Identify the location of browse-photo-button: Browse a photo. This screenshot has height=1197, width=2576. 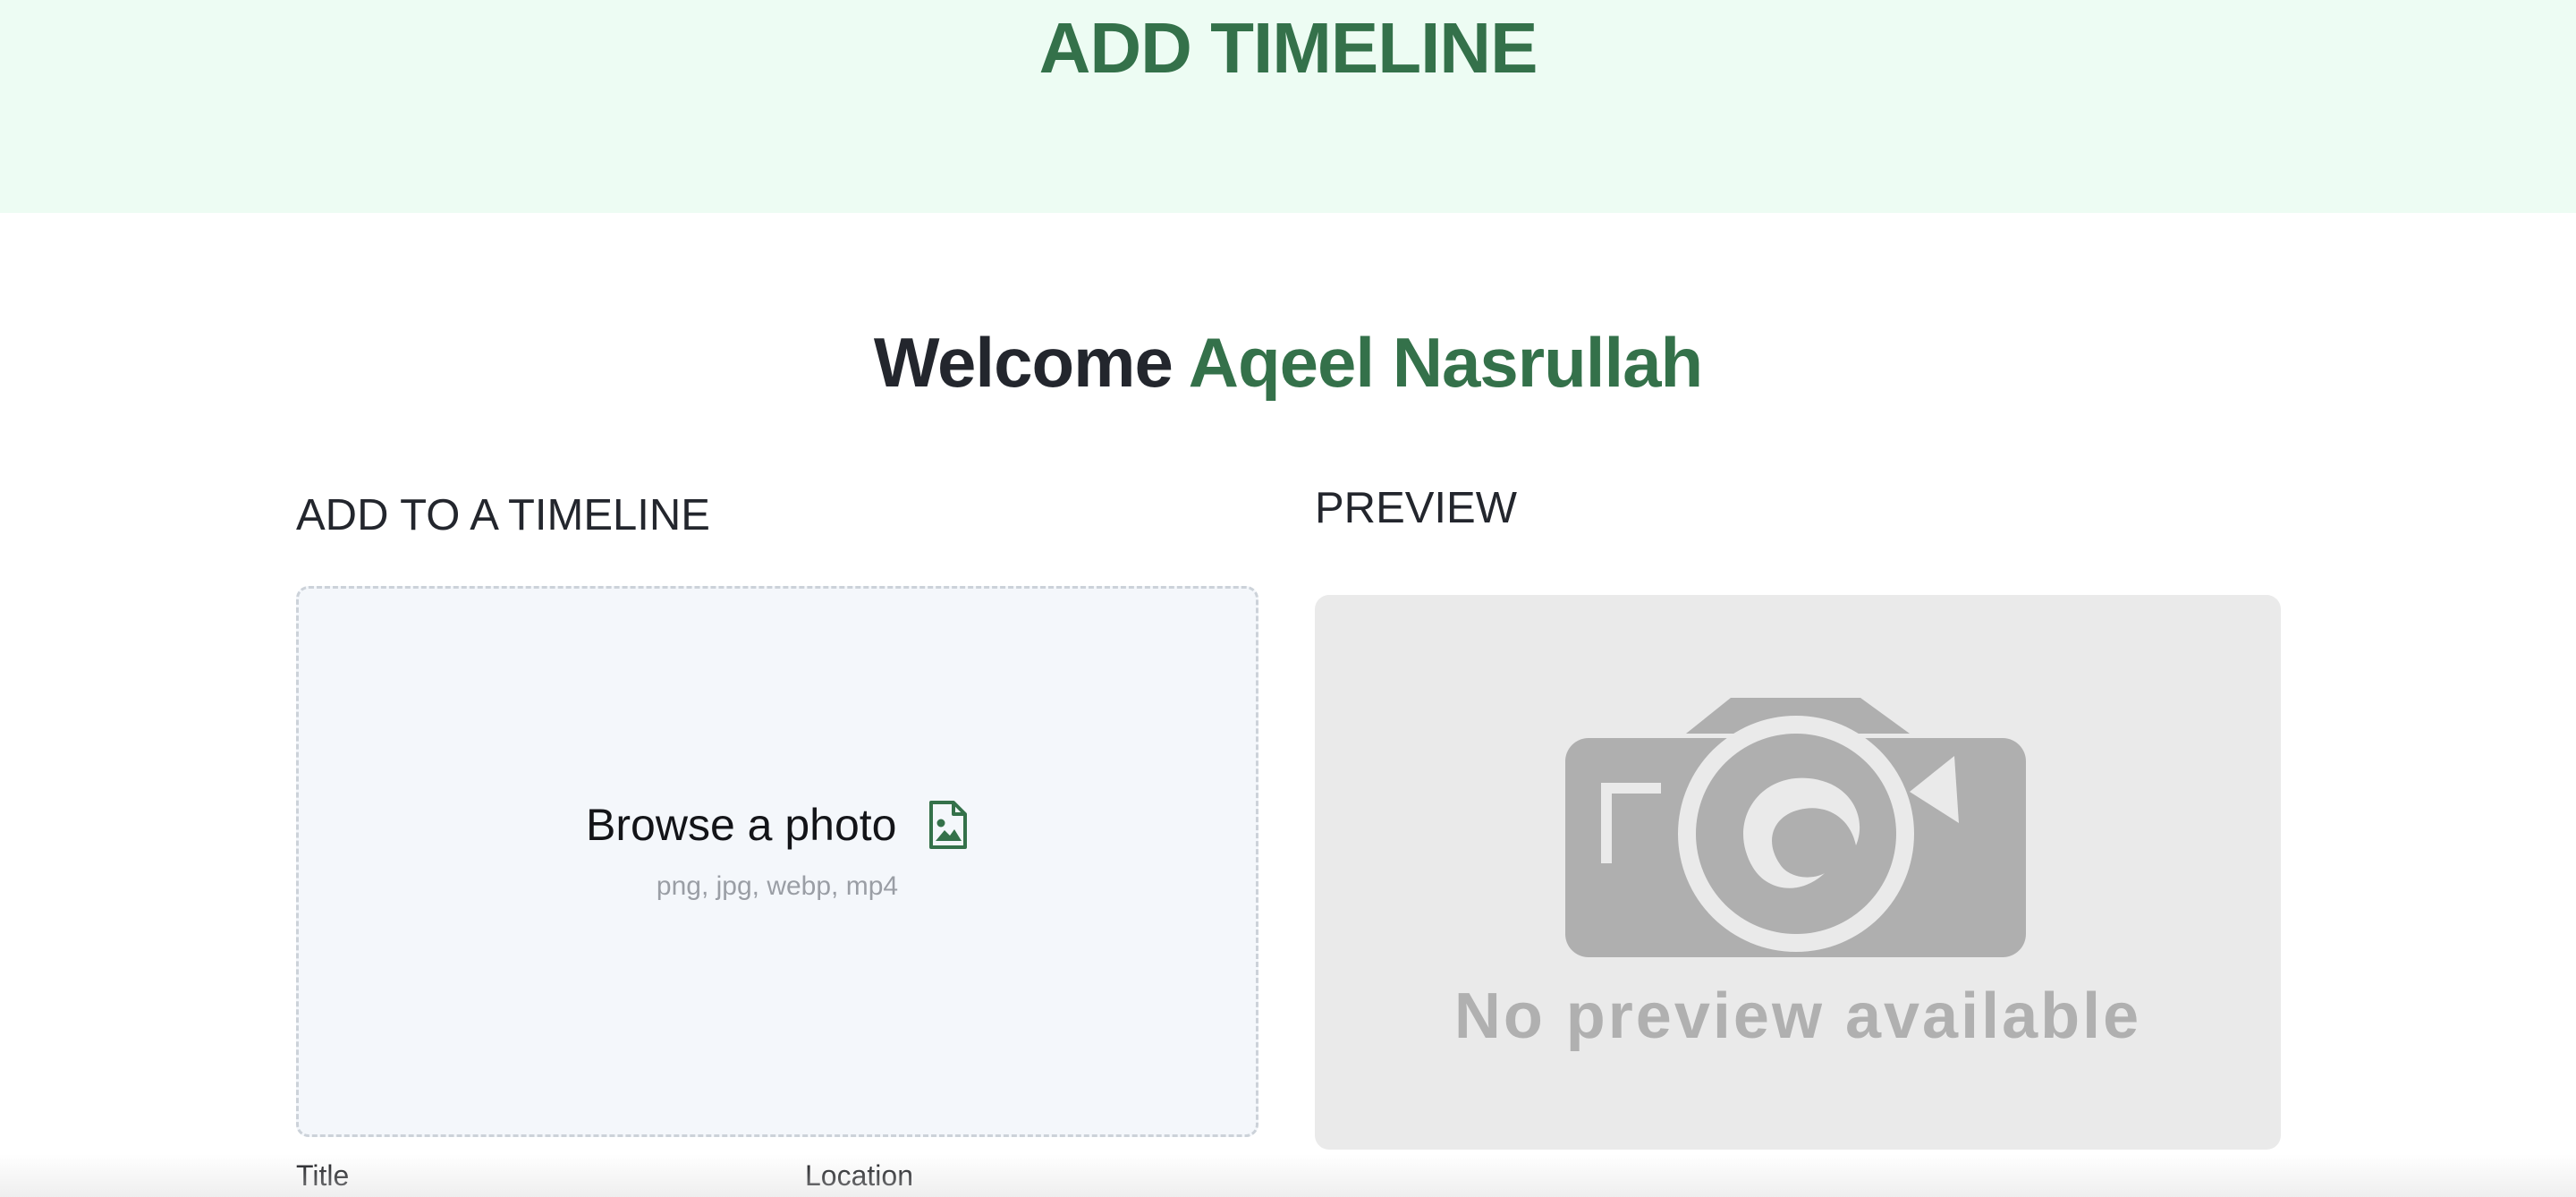
(777, 825).